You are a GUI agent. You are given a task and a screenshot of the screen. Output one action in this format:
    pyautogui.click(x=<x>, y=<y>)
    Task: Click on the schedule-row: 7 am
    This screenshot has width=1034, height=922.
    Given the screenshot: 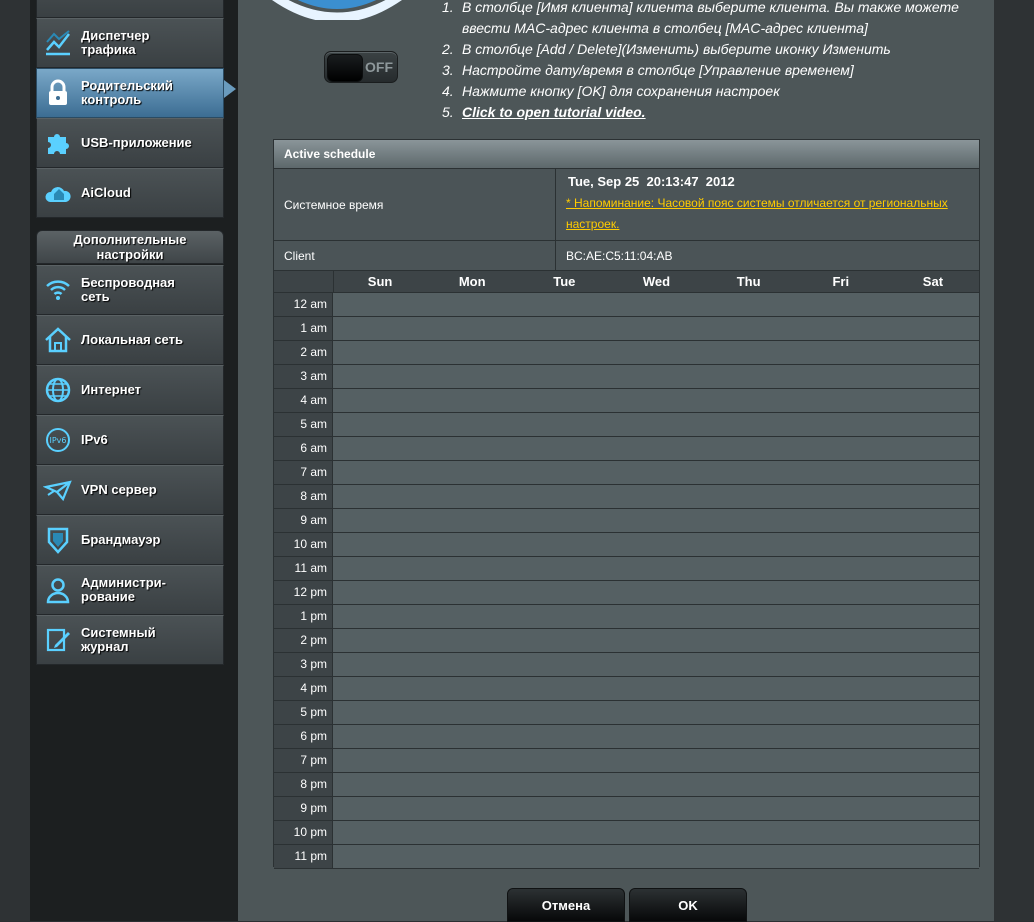 What is the action you would take?
    pyautogui.click(x=626, y=473)
    